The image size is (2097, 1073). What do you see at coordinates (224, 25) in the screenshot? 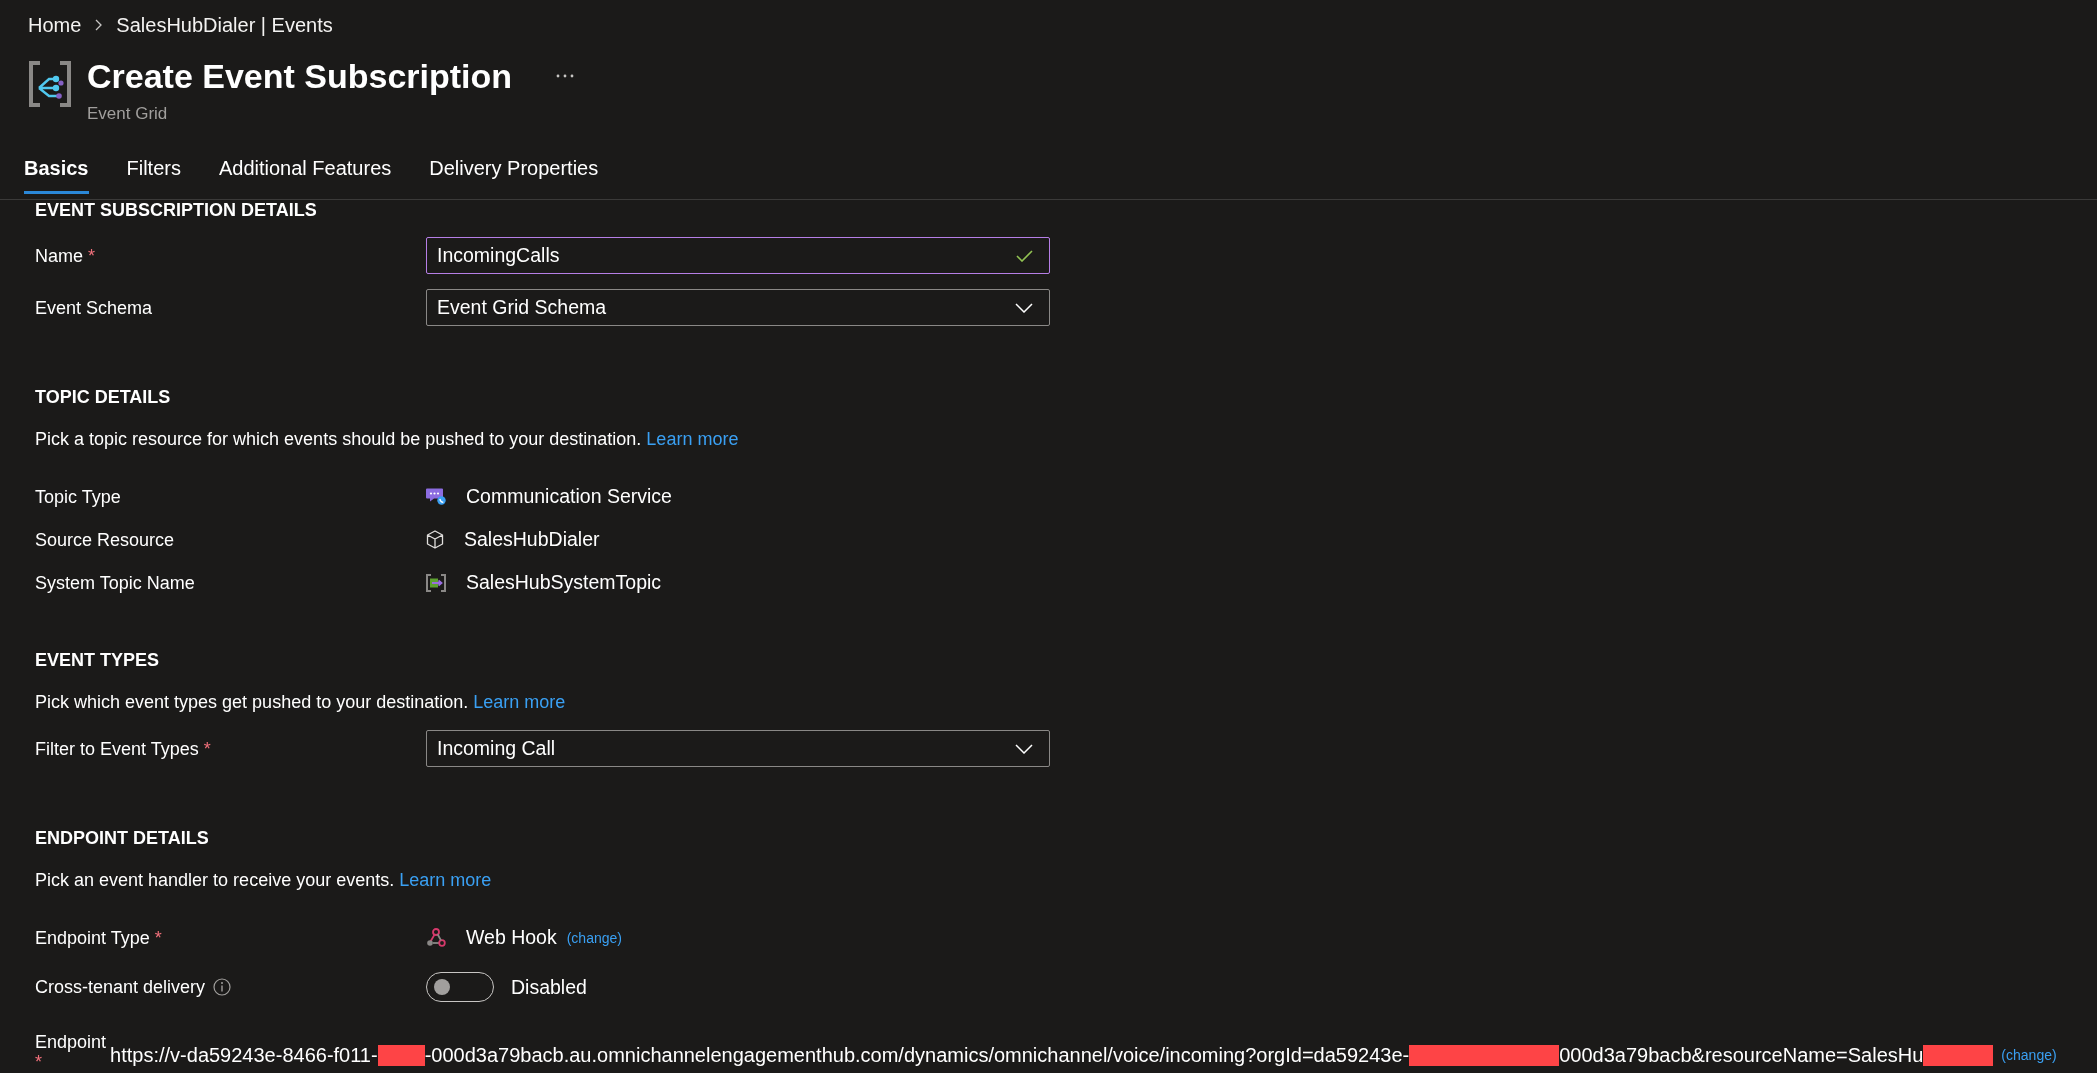
I see `breadcrumb-link: SalesHubDialer | Events` at bounding box center [224, 25].